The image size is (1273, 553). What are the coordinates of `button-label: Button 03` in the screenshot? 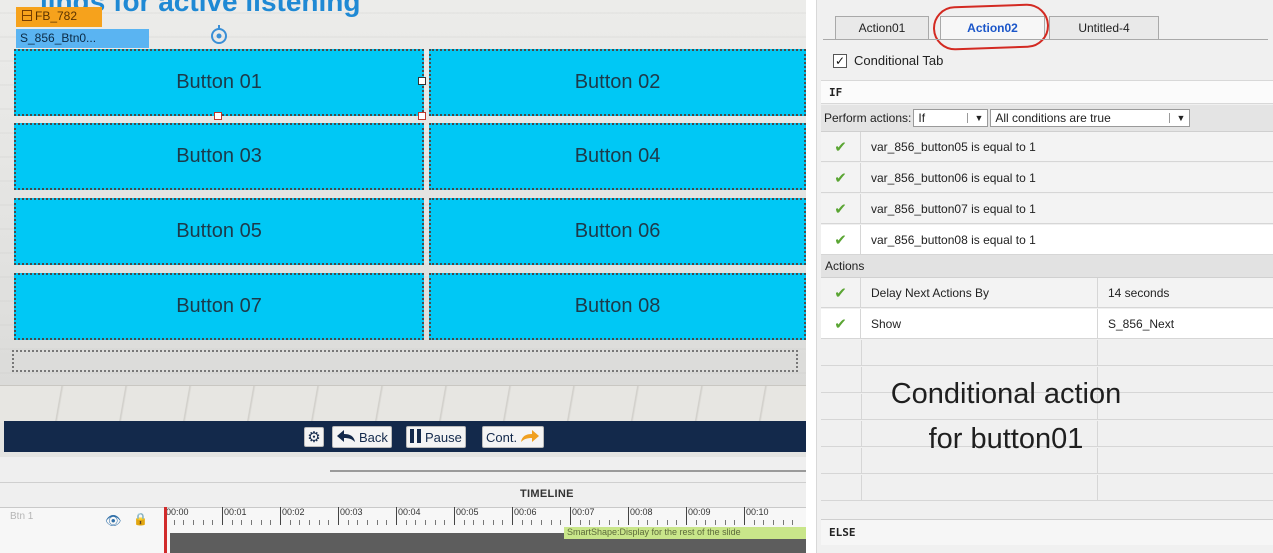 It's located at (219, 156).